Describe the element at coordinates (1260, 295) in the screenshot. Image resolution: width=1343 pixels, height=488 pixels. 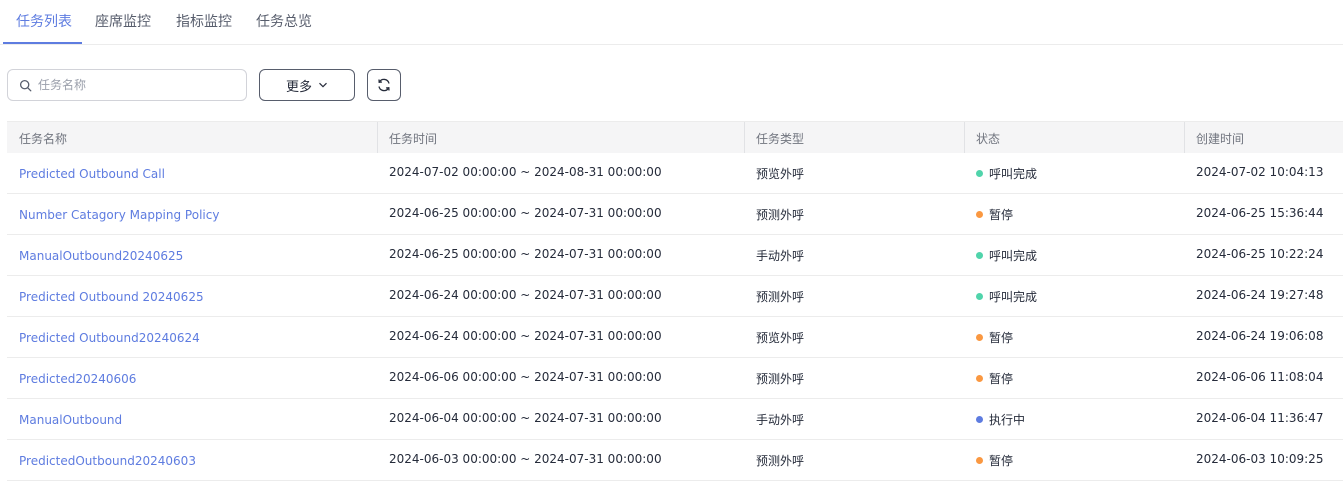
I see `created-time-cell: 2024-06-24 19:27:48` at that location.